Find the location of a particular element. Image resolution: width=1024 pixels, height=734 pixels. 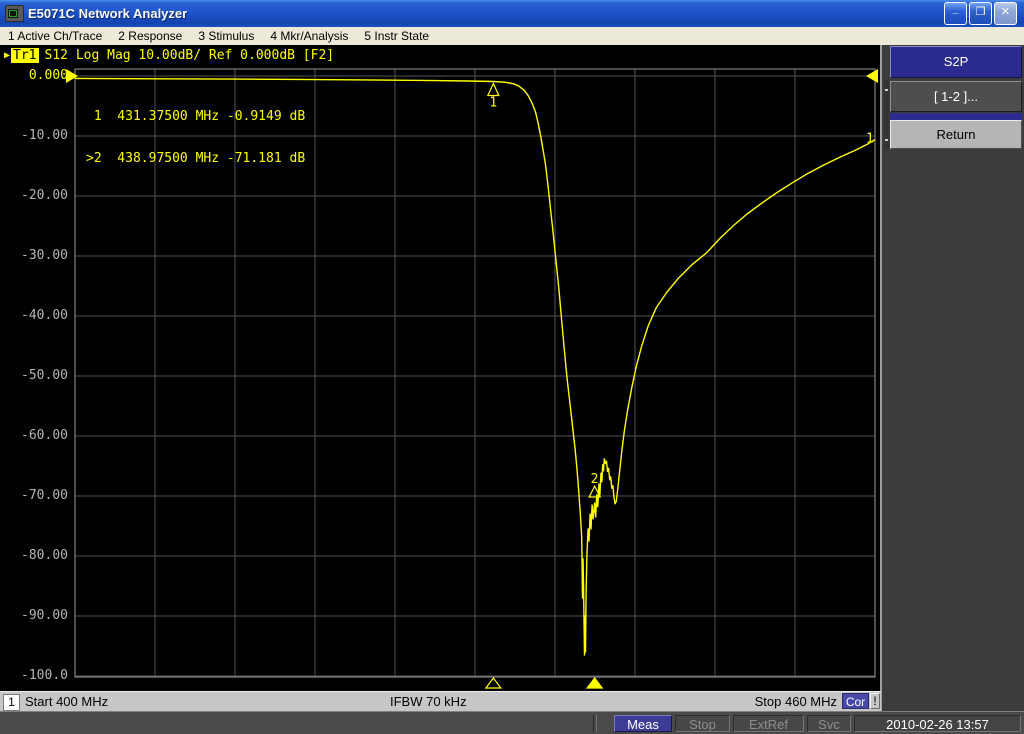

marker1-readout: 1 431.37500 MHz -0.9149 dB is located at coordinates (196, 116).